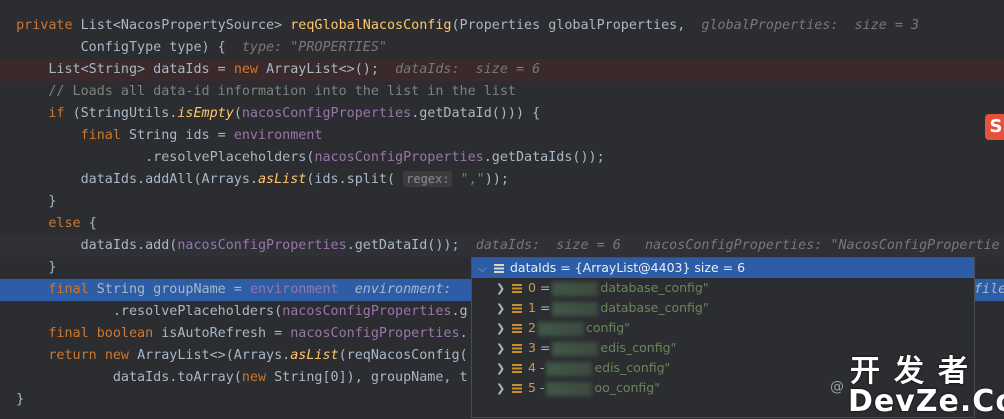 The height and width of the screenshot is (419, 1004). What do you see at coordinates (463, 333) in the screenshot?
I see `code-token: .` at bounding box center [463, 333].